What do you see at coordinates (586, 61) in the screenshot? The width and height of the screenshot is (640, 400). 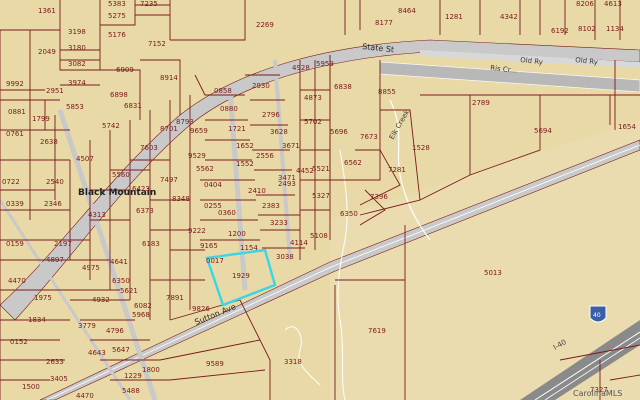 I see `upper-right-label: Old Ry` at bounding box center [586, 61].